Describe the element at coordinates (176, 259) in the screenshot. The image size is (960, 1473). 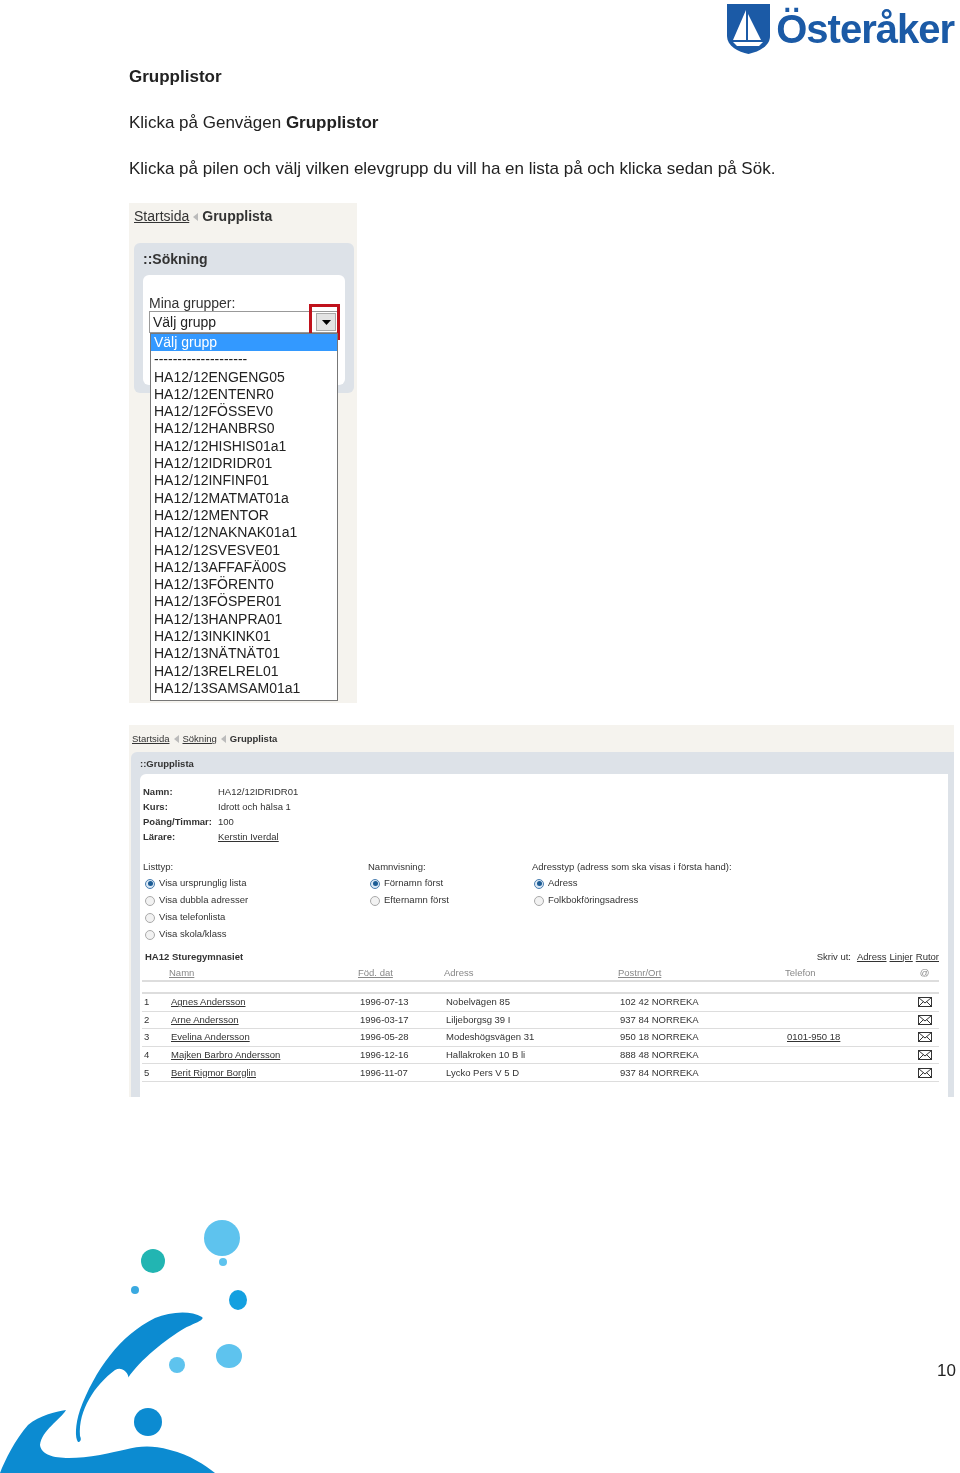
I see `panel-title: ::Sökning` at that location.